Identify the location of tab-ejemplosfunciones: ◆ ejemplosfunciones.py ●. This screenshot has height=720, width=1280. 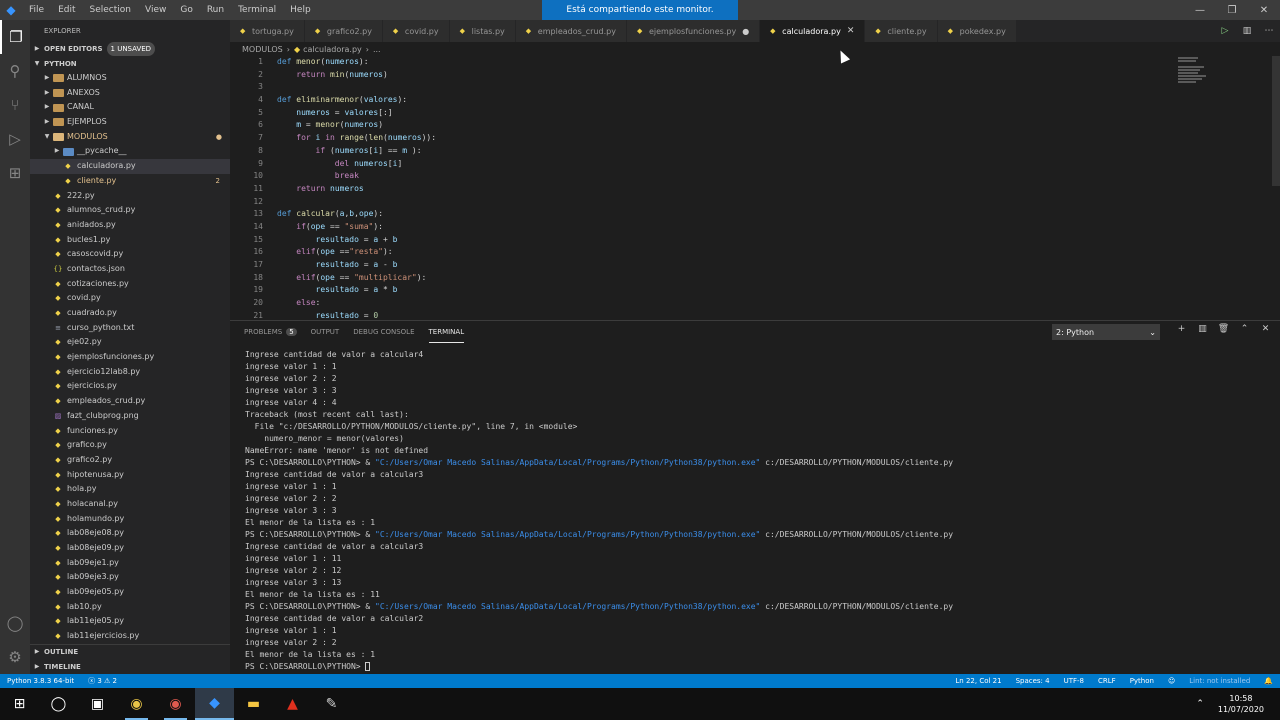
(693, 31).